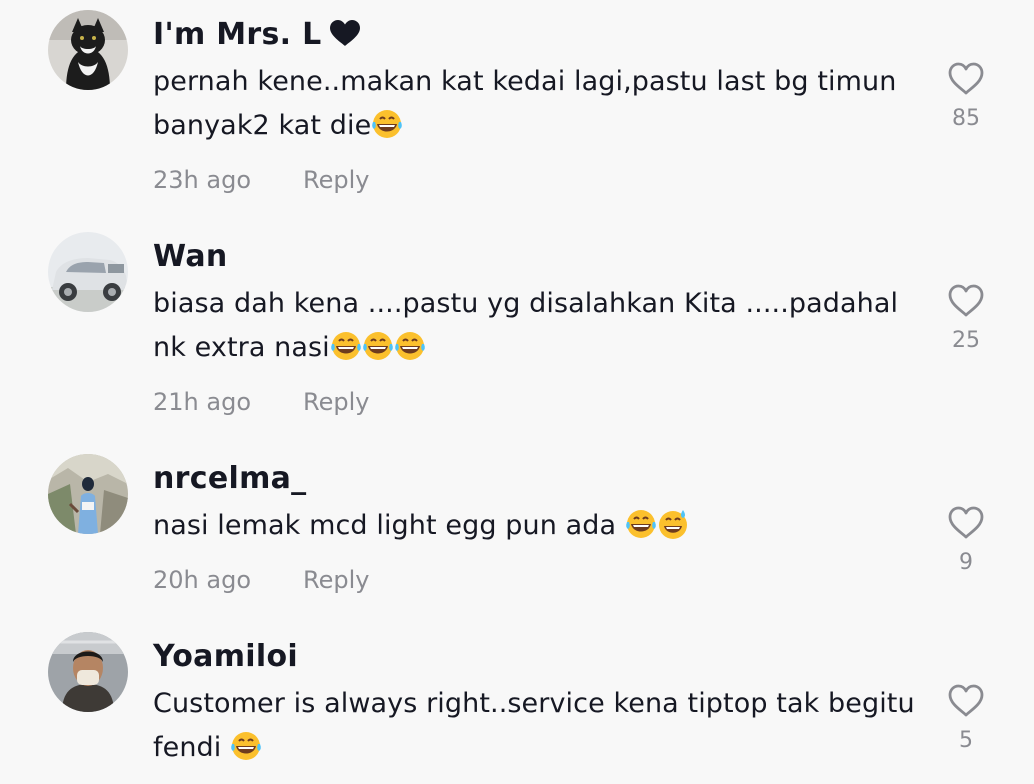 The width and height of the screenshot is (1034, 784). Describe the element at coordinates (345, 38) in the screenshot. I see `heart-icon` at that location.